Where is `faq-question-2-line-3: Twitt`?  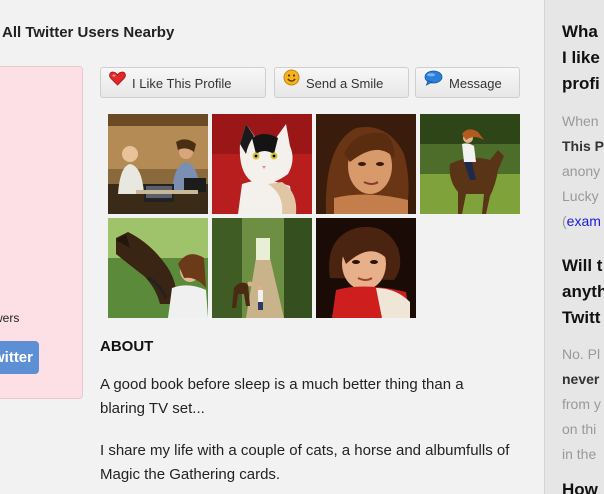
faq-question-2-line-3: Twitt is located at coordinates (581, 317).